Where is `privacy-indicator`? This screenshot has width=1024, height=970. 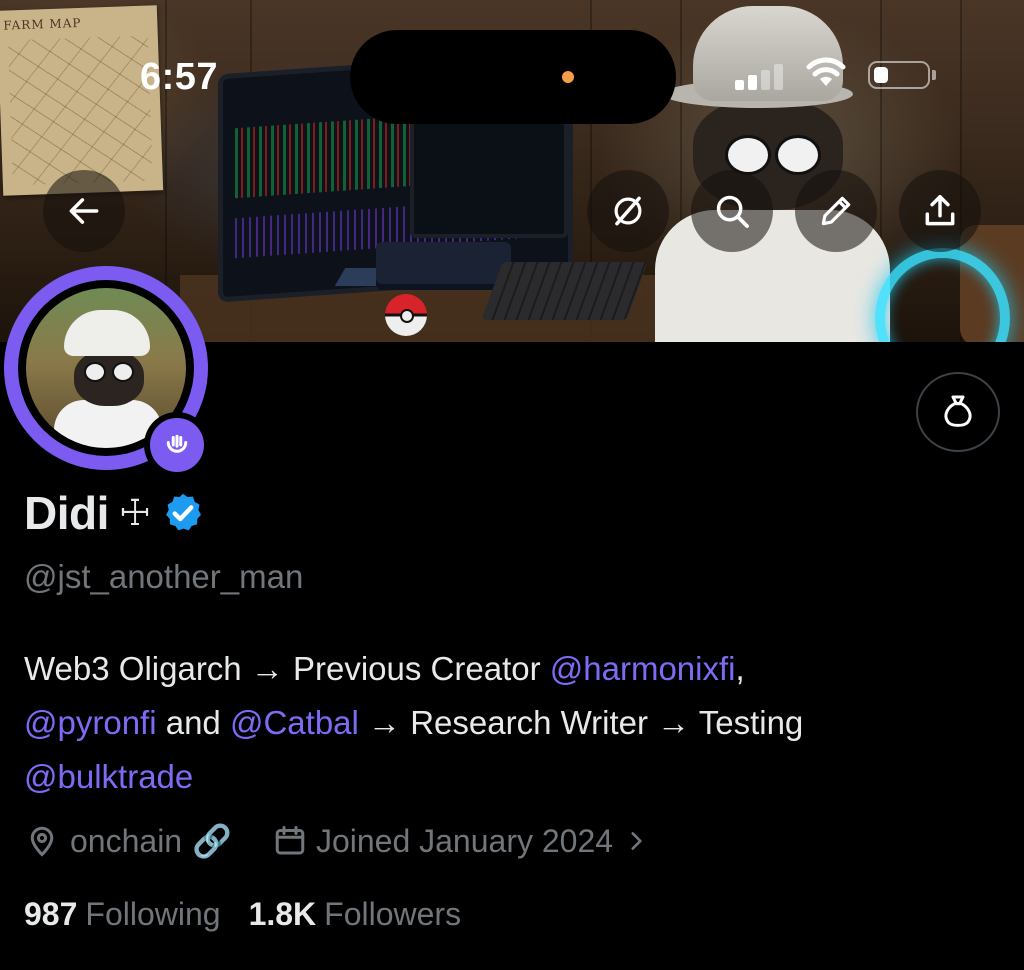 privacy-indicator is located at coordinates (568, 77).